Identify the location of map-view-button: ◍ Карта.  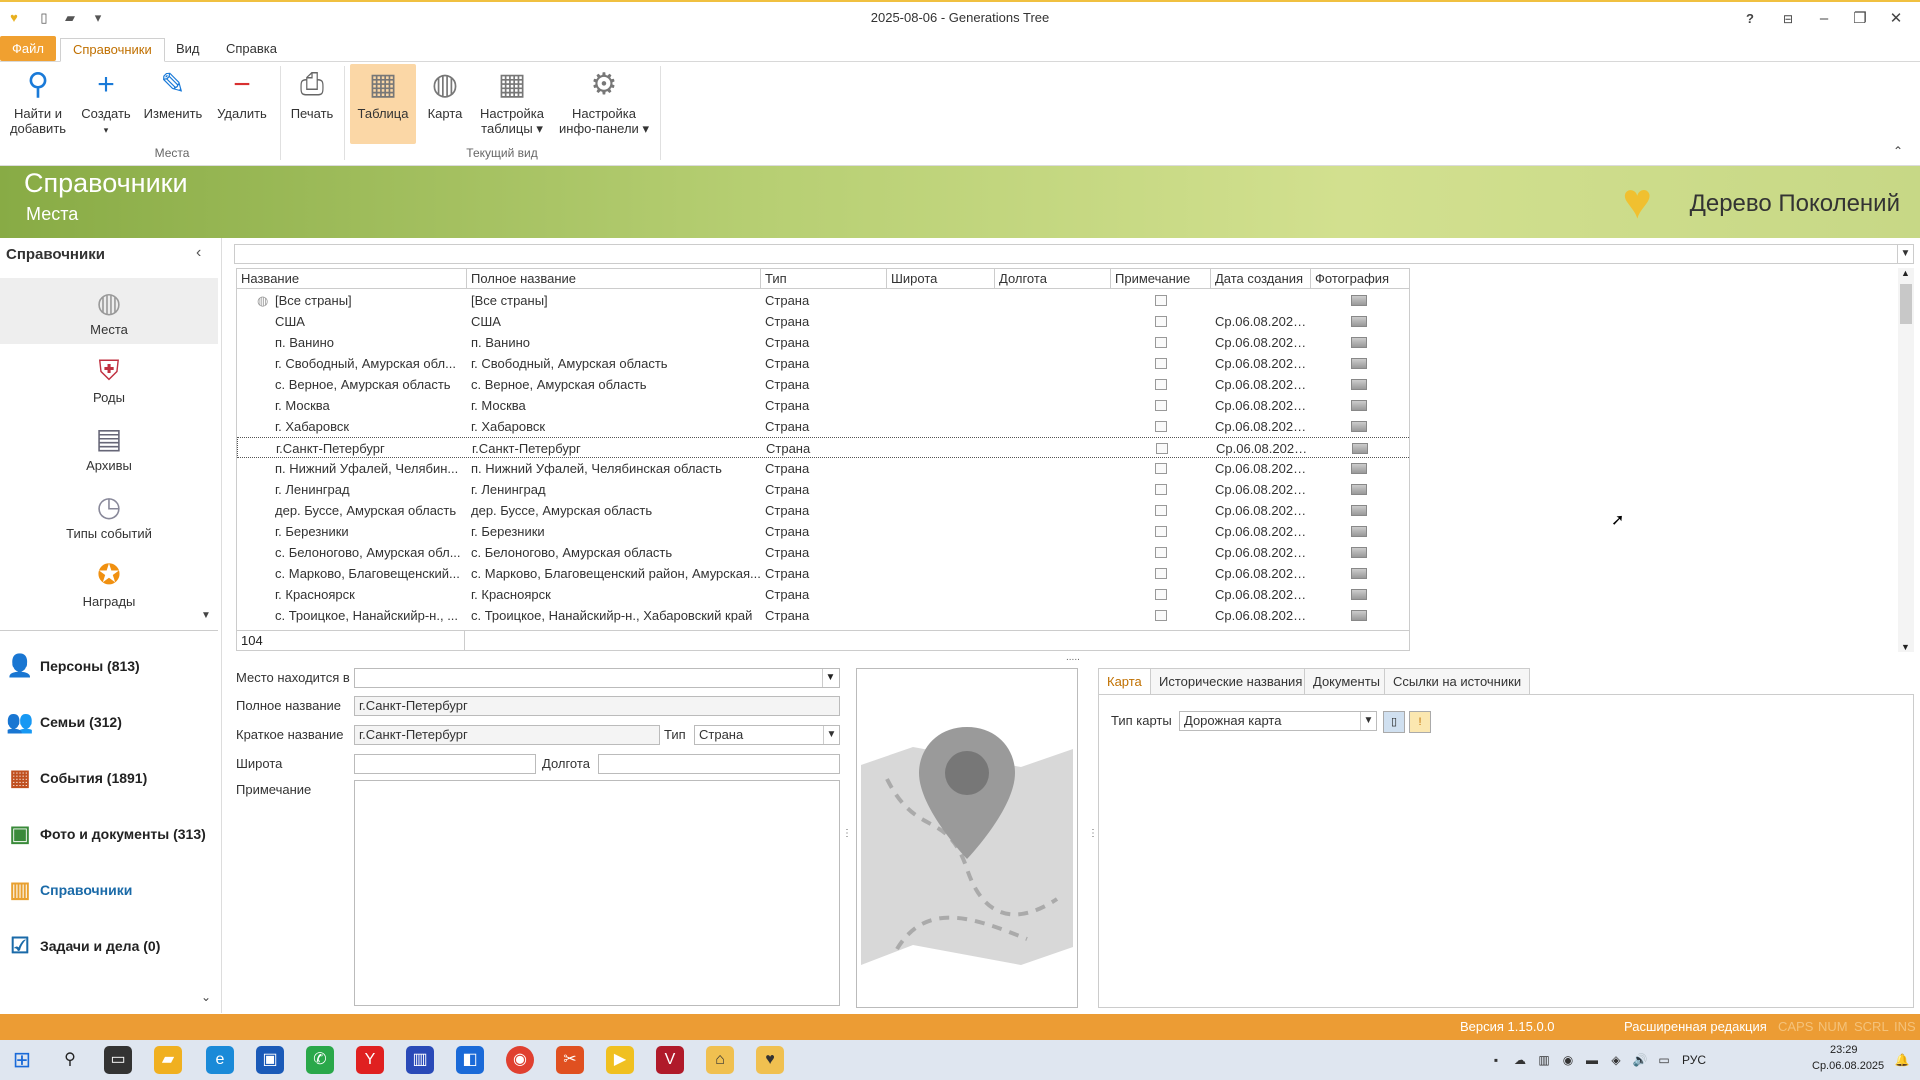
(445, 94).